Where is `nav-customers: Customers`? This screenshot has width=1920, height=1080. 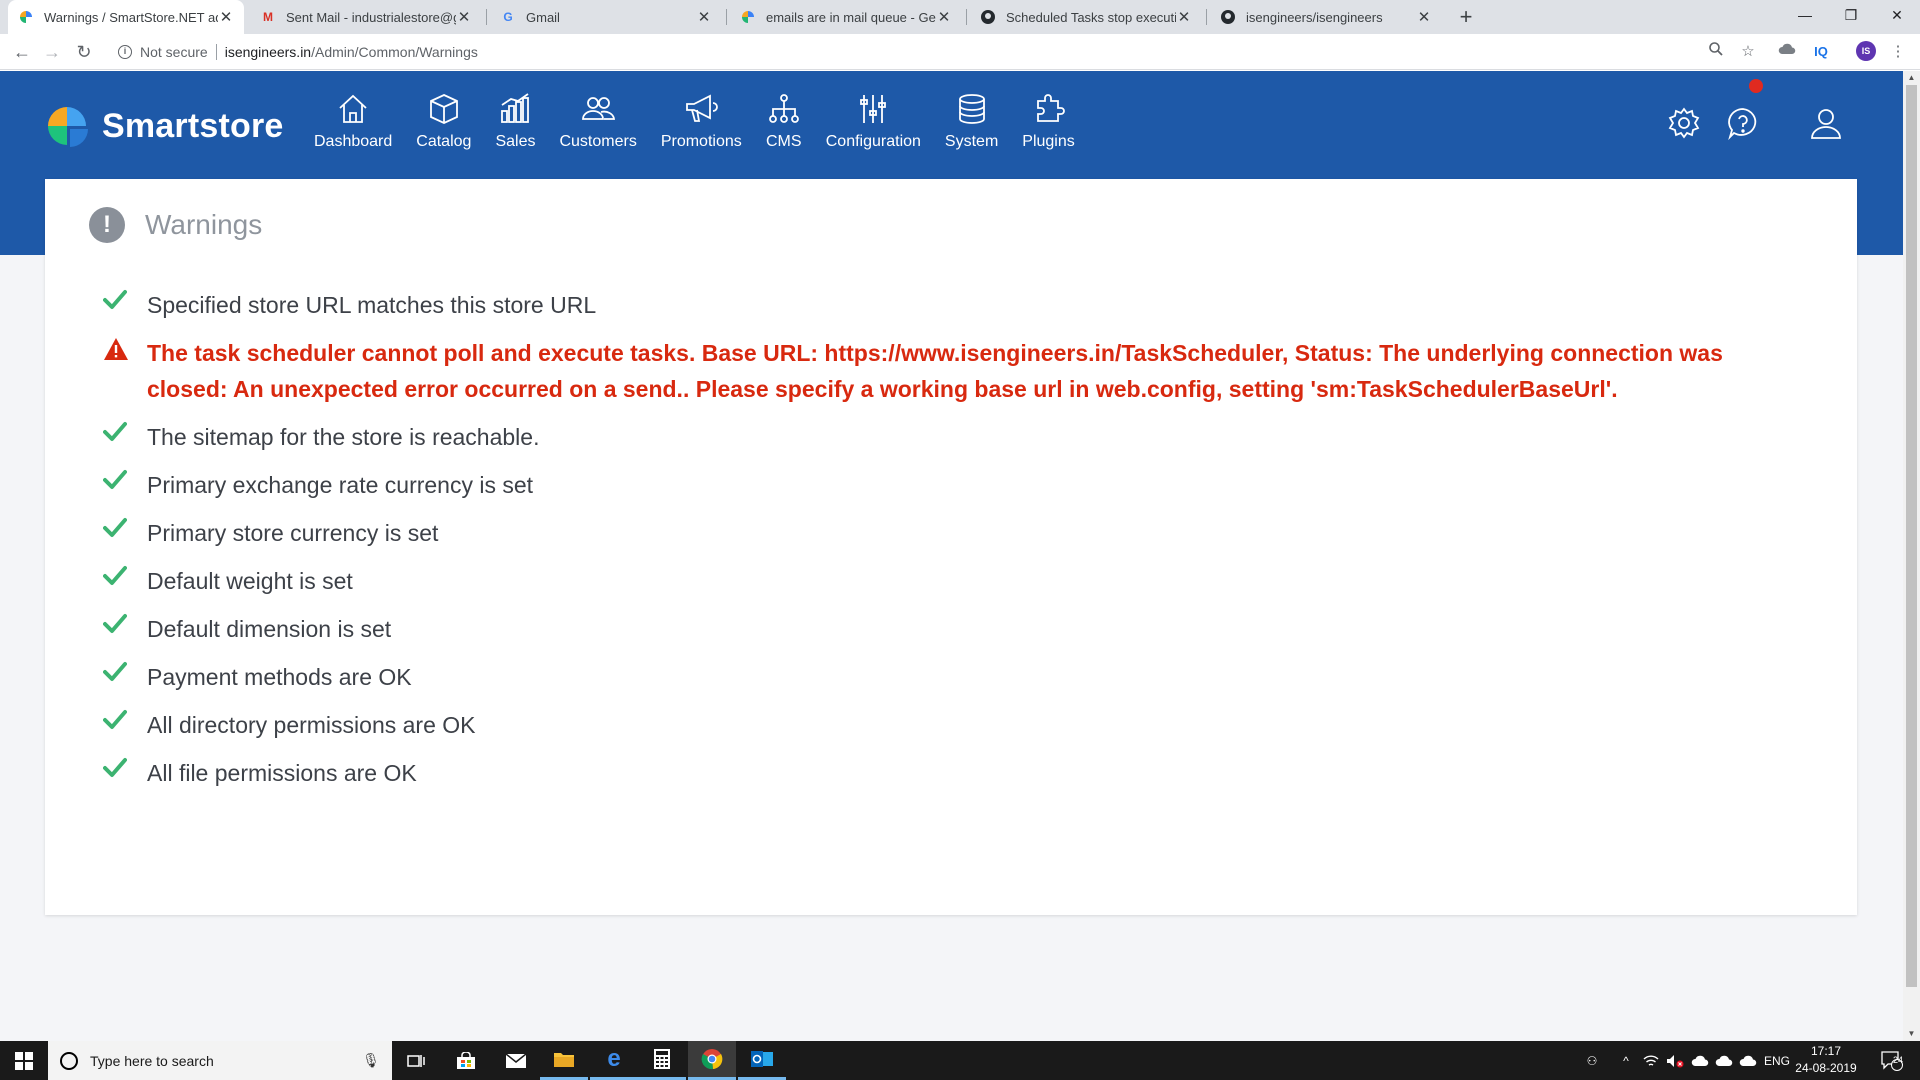
nav-customers: Customers is located at coordinates (598, 121).